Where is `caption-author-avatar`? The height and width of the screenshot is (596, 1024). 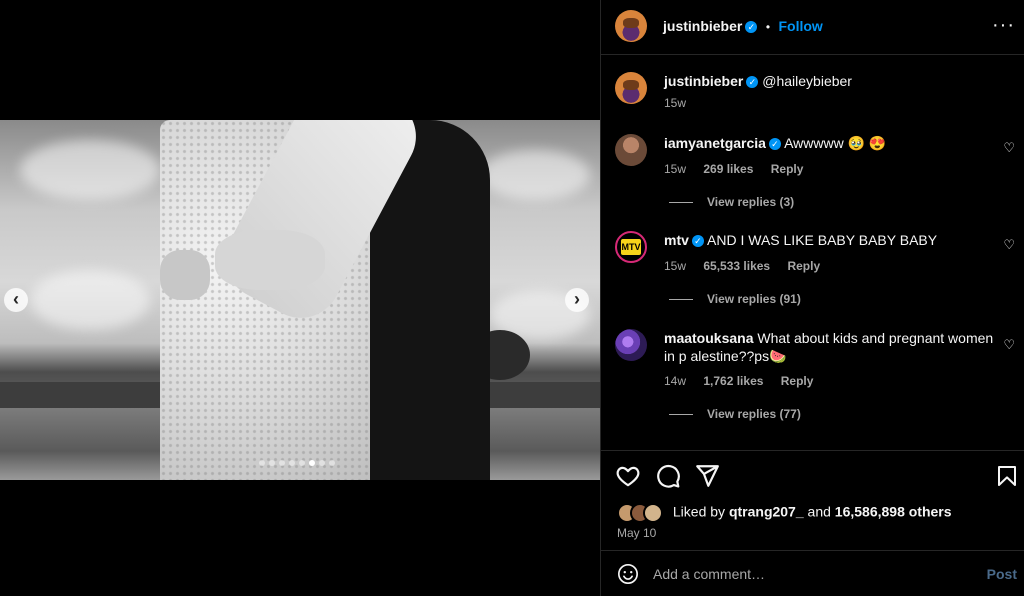 caption-author-avatar is located at coordinates (631, 88).